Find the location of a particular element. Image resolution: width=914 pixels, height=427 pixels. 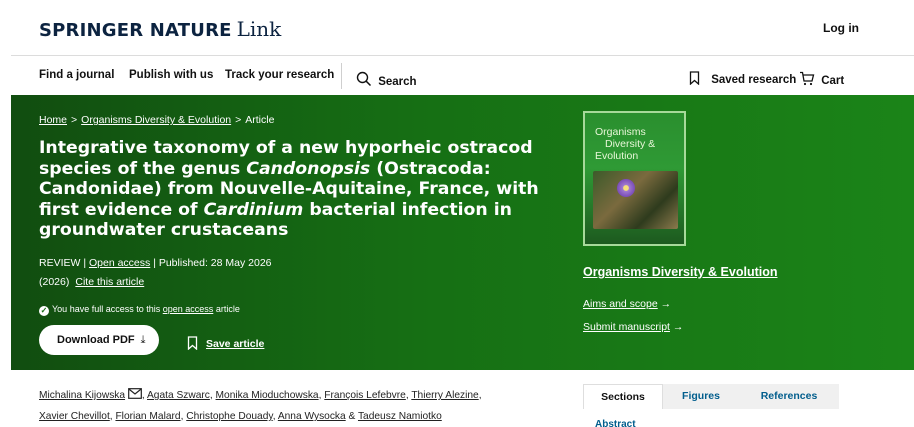

access-text: You have full access to this is located at coordinates (106, 309).